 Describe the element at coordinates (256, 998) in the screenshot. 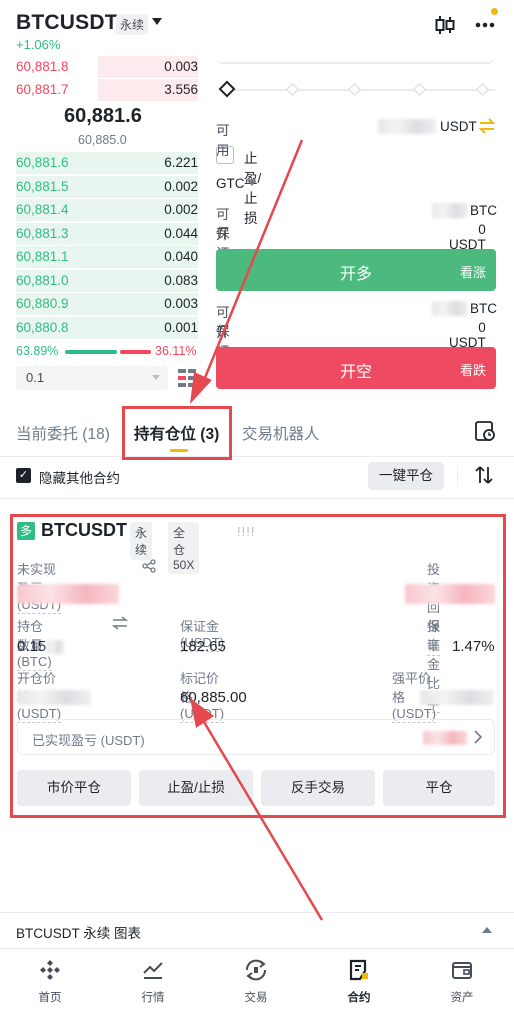

I see `nav-label: 交易` at that location.